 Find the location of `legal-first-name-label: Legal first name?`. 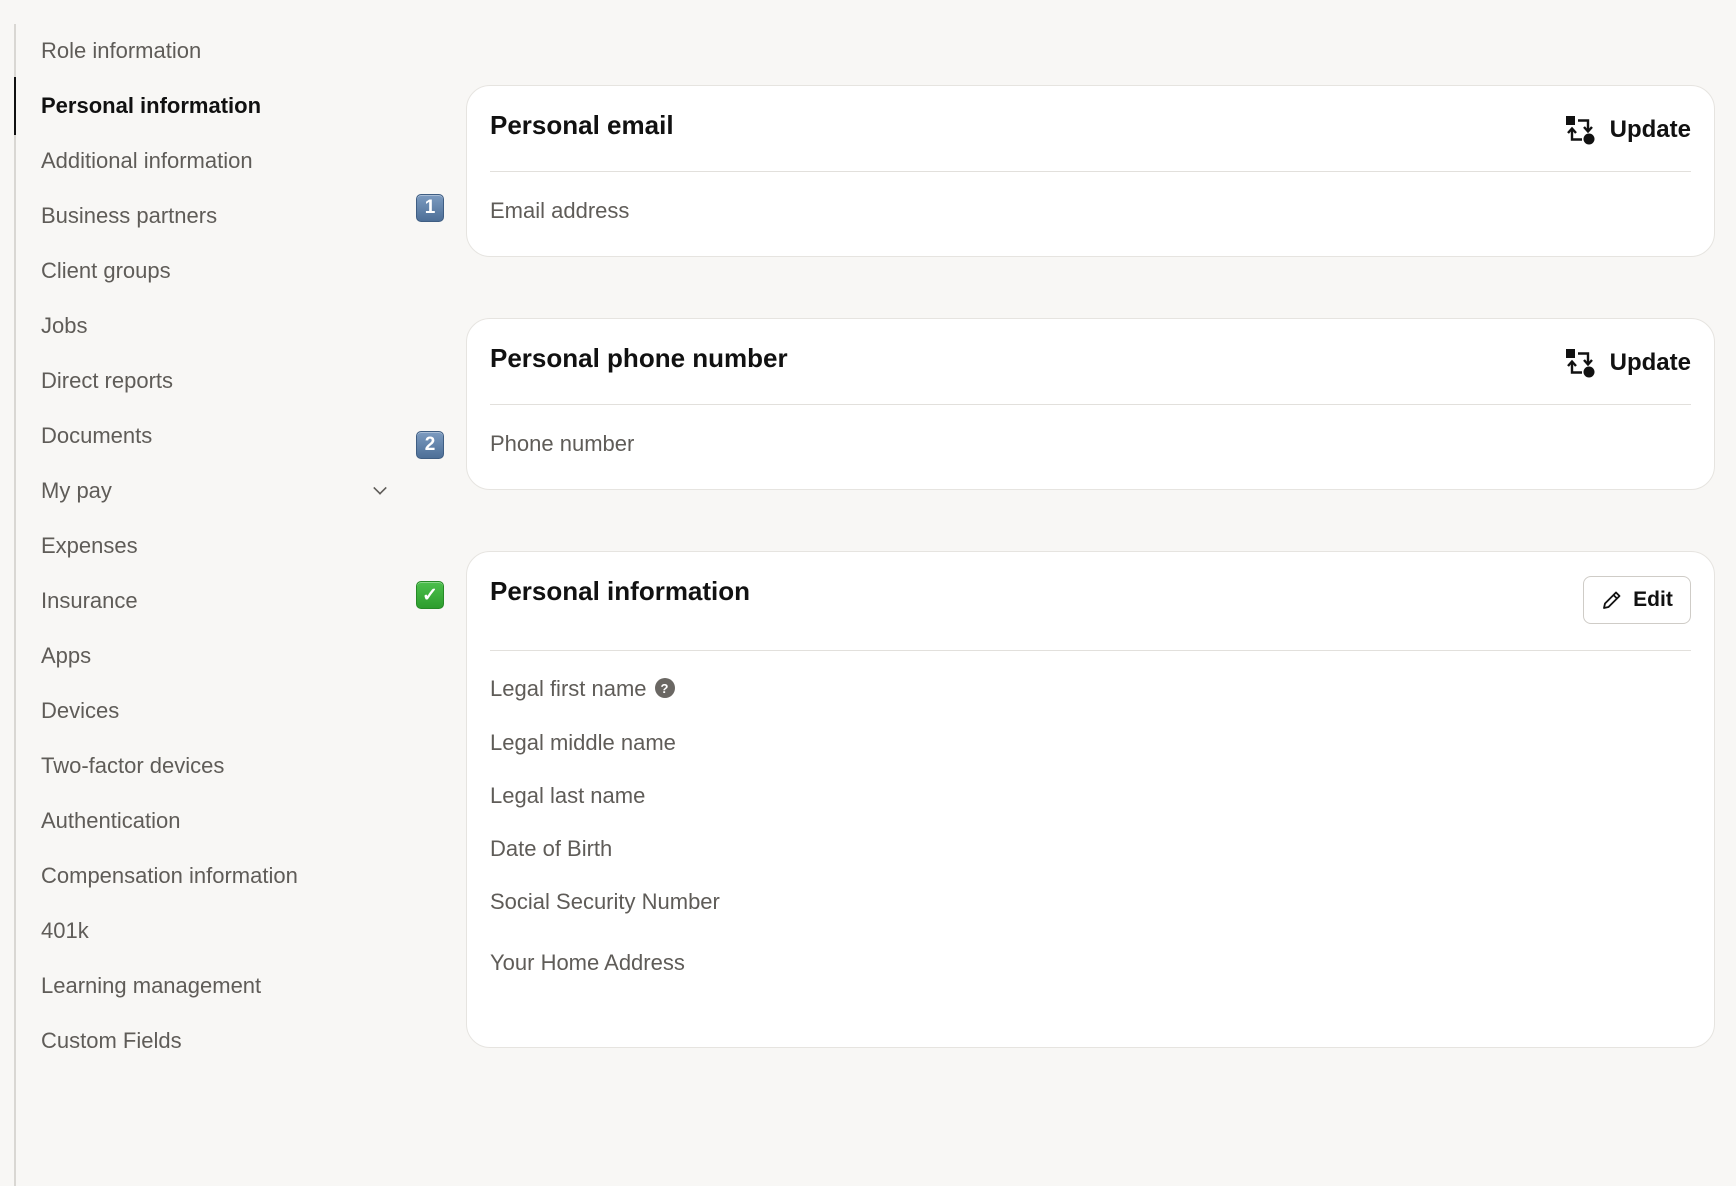

legal-first-name-label: Legal first name? is located at coordinates (582, 689).